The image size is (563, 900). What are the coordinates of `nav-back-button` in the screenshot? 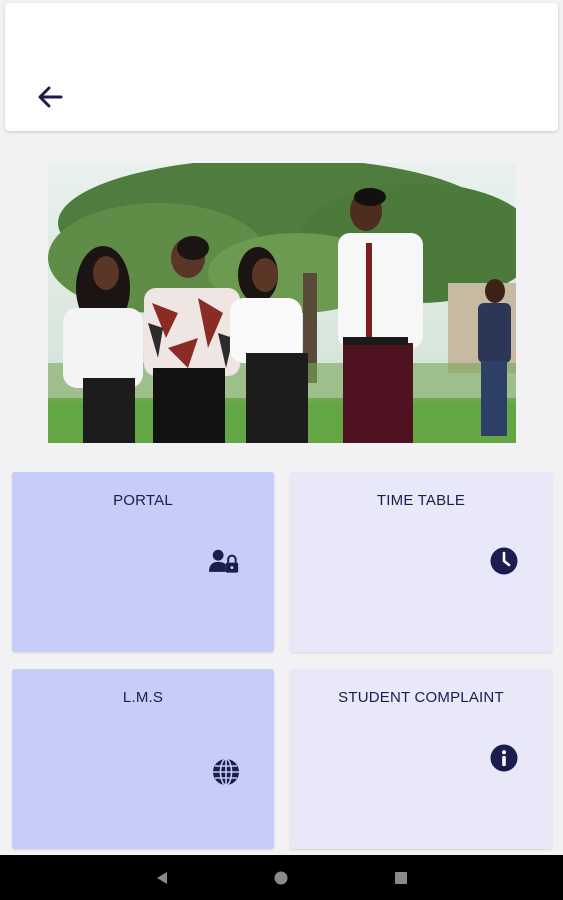 It's located at (162, 878).